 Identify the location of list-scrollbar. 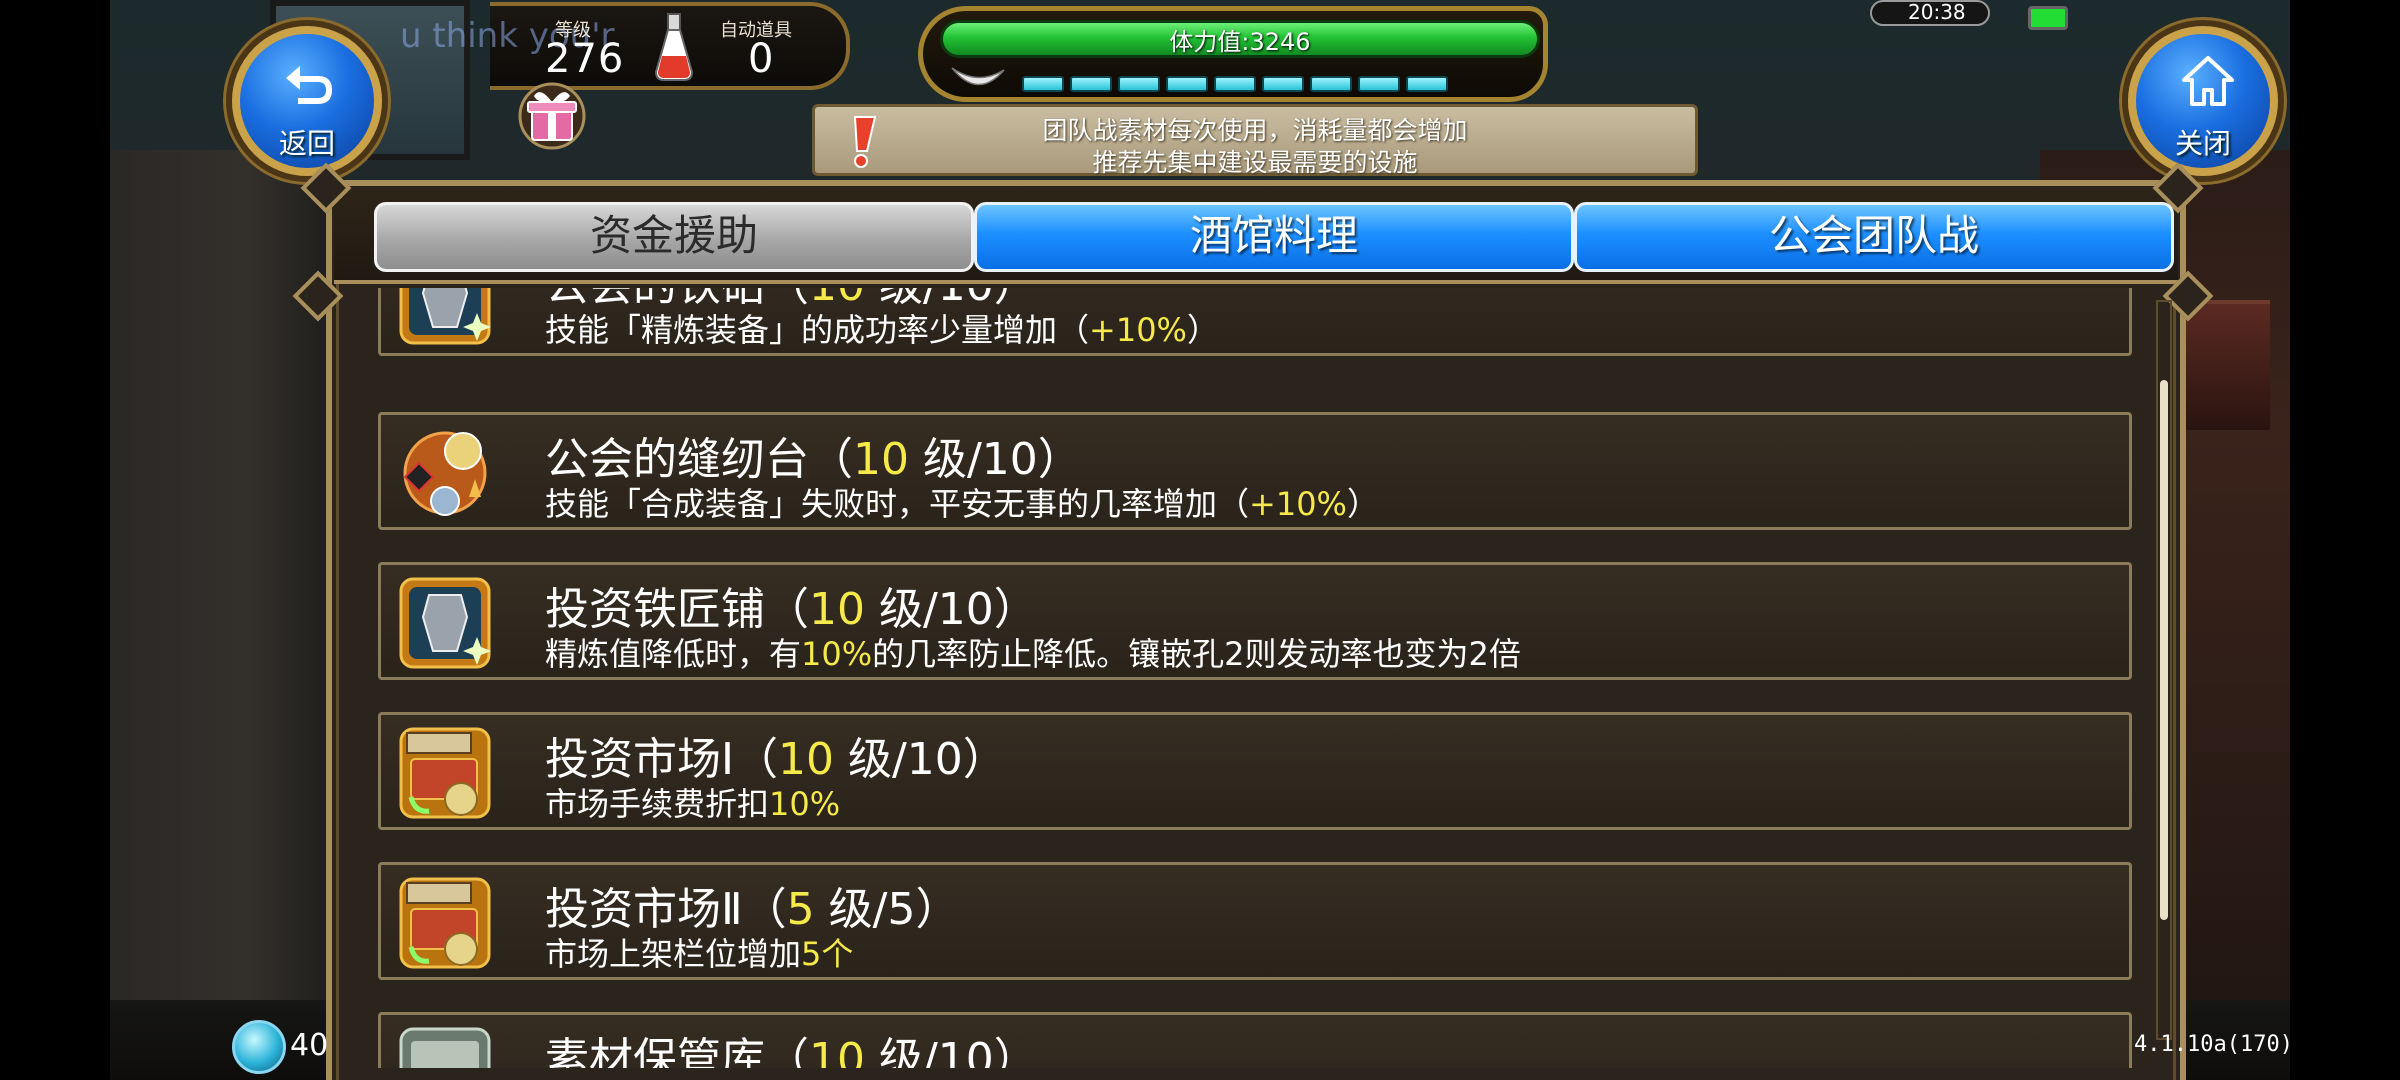
(2164, 650).